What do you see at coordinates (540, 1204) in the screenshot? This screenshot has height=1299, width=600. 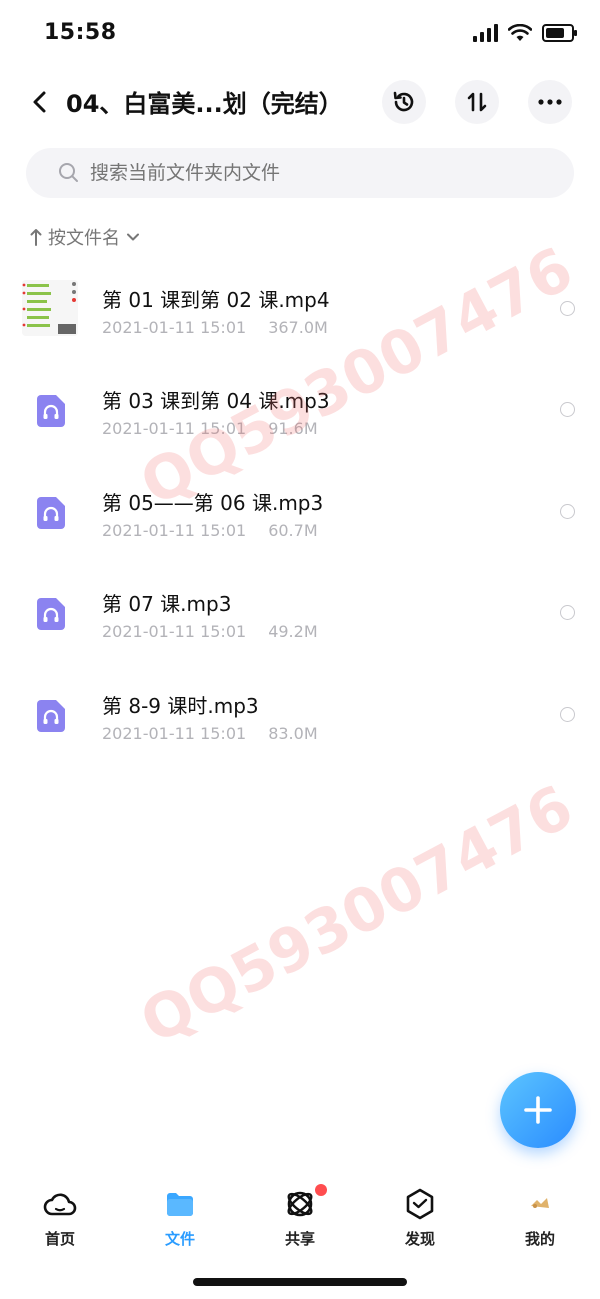 I see `avatar-icon` at bounding box center [540, 1204].